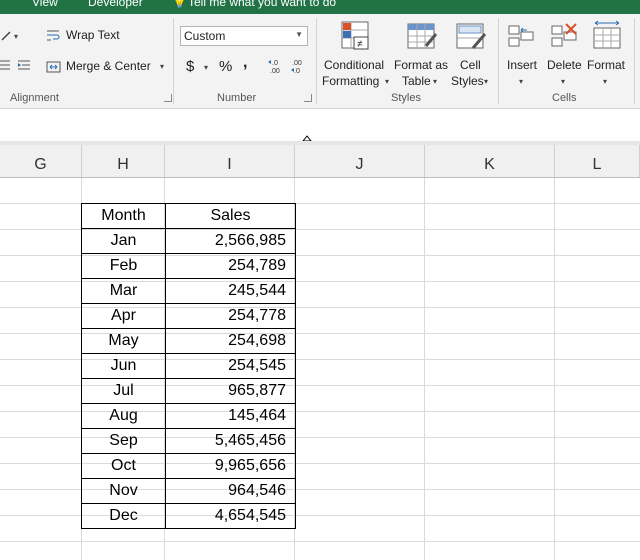 This screenshot has width=640, height=560. I want to click on sales-cell: 145,464, so click(230, 416).